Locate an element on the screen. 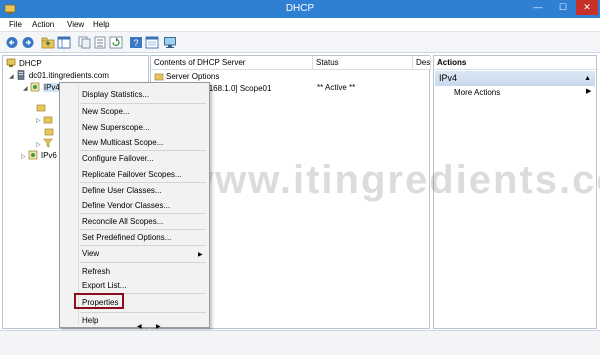 The height and width of the screenshot is (355, 600). help-icon: ? is located at coordinates (136, 42).